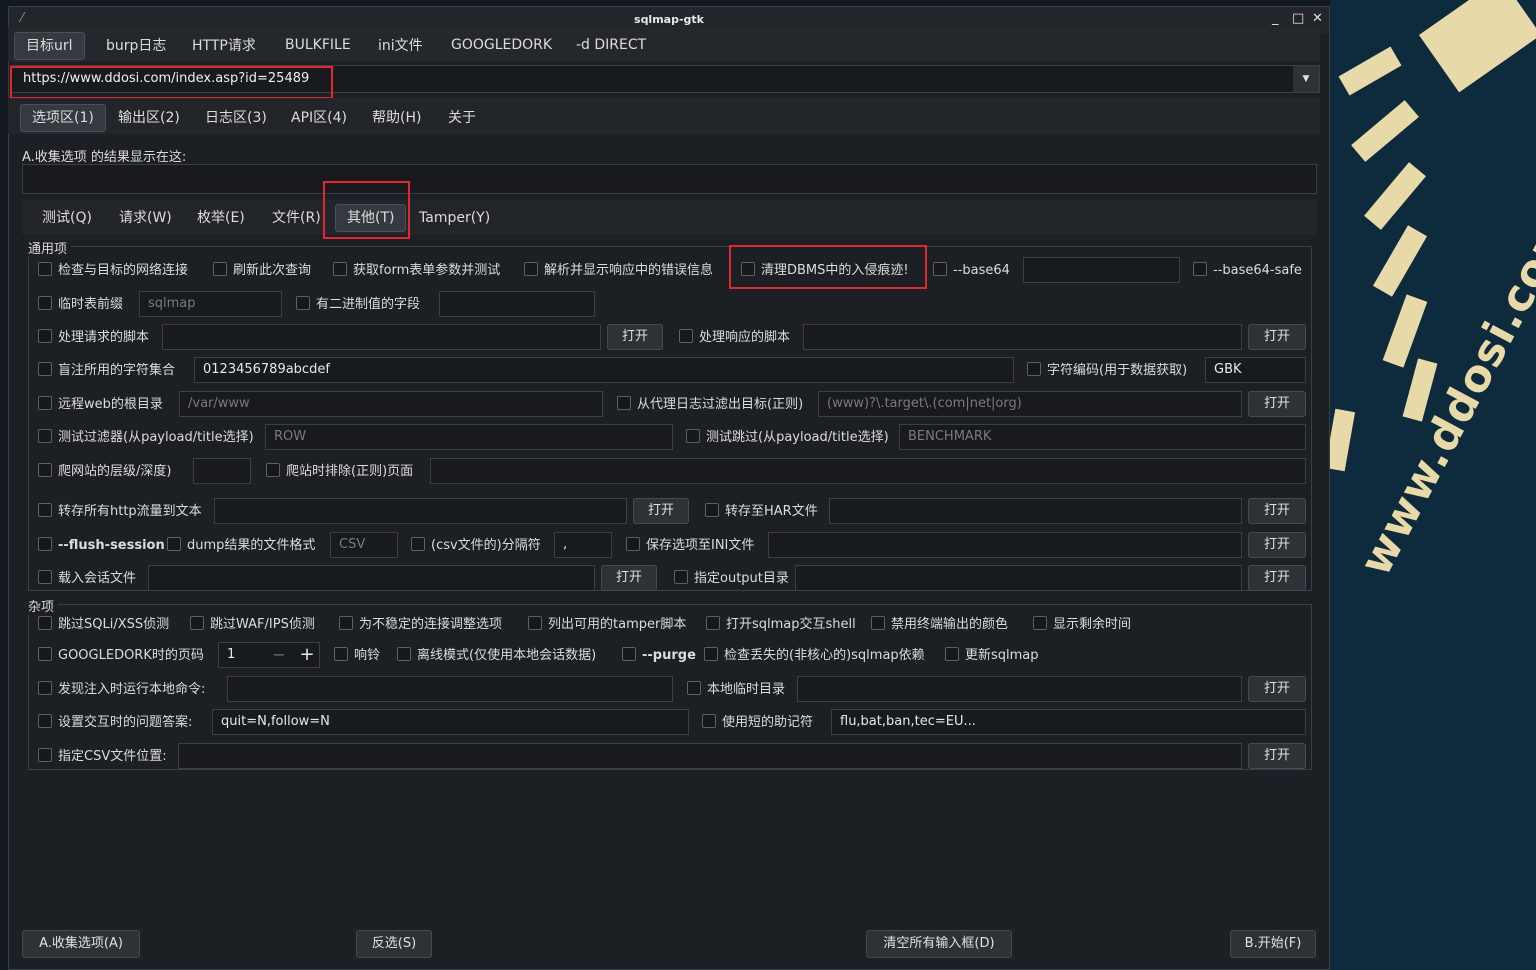 The height and width of the screenshot is (970, 1536). I want to click on web-root-input: /var/www, so click(391, 404).